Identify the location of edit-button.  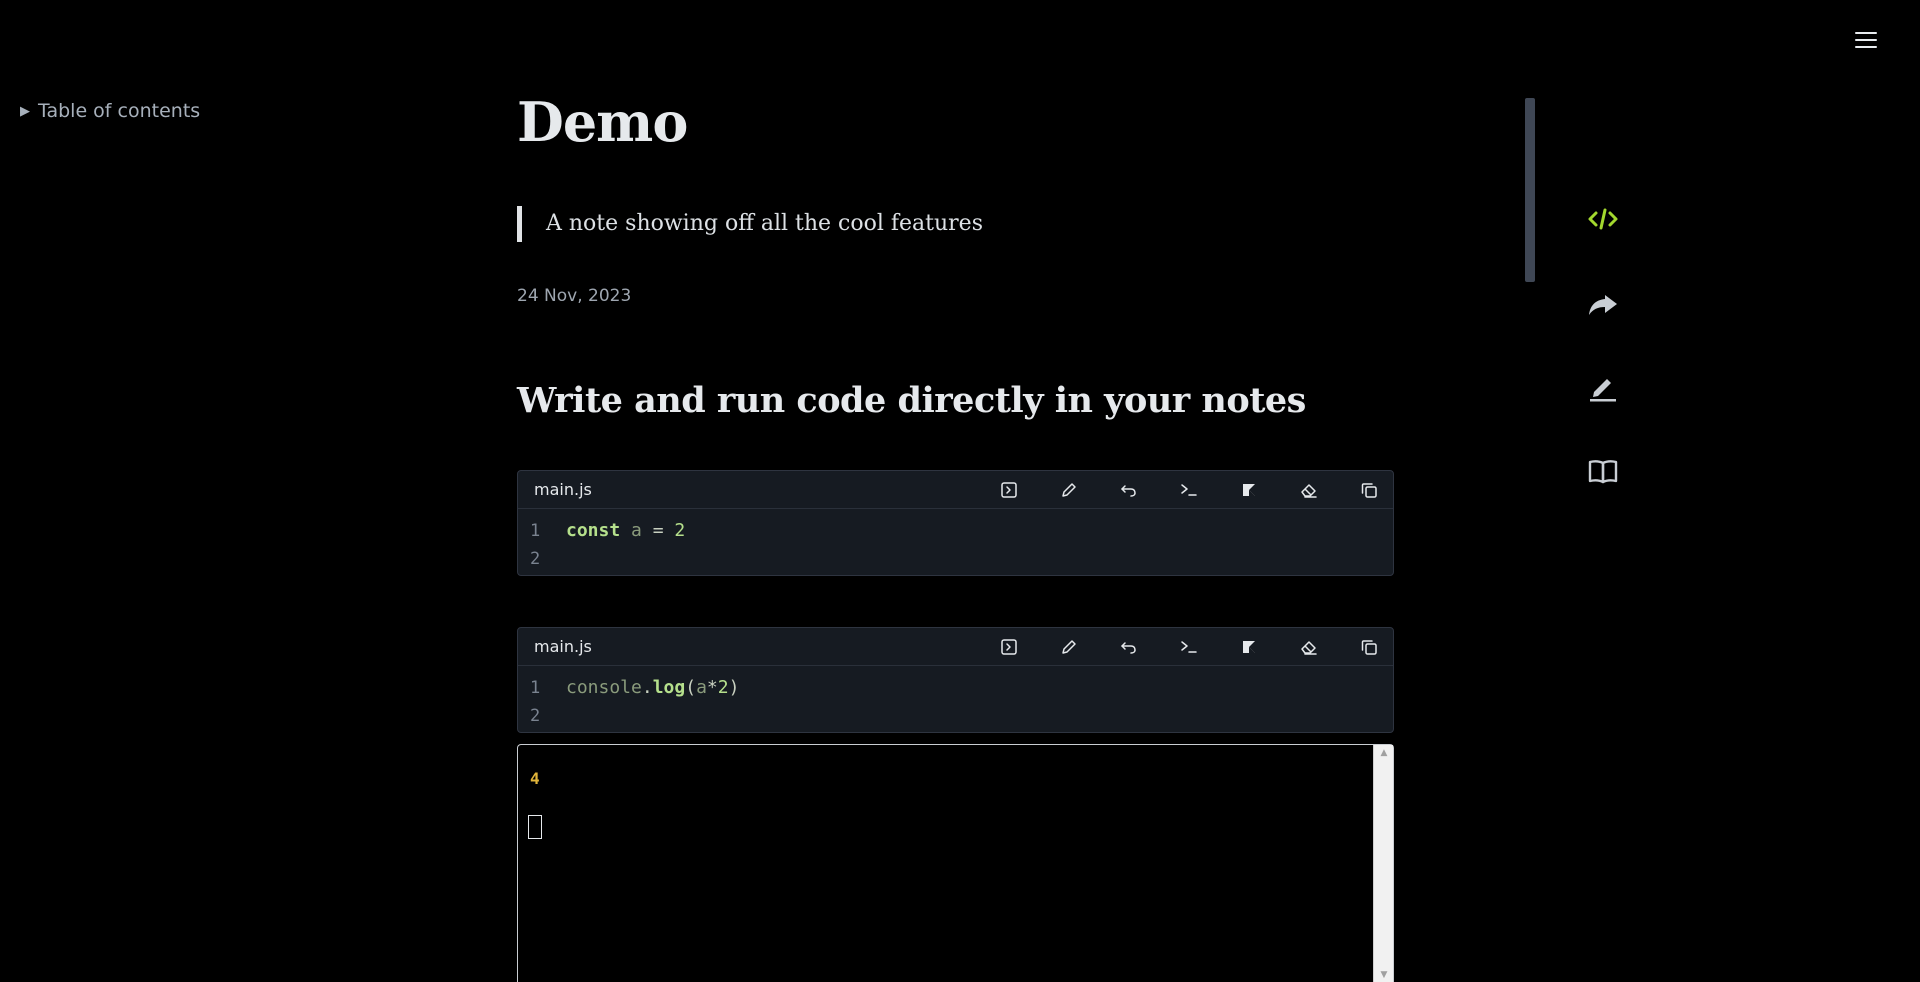
(1603, 387).